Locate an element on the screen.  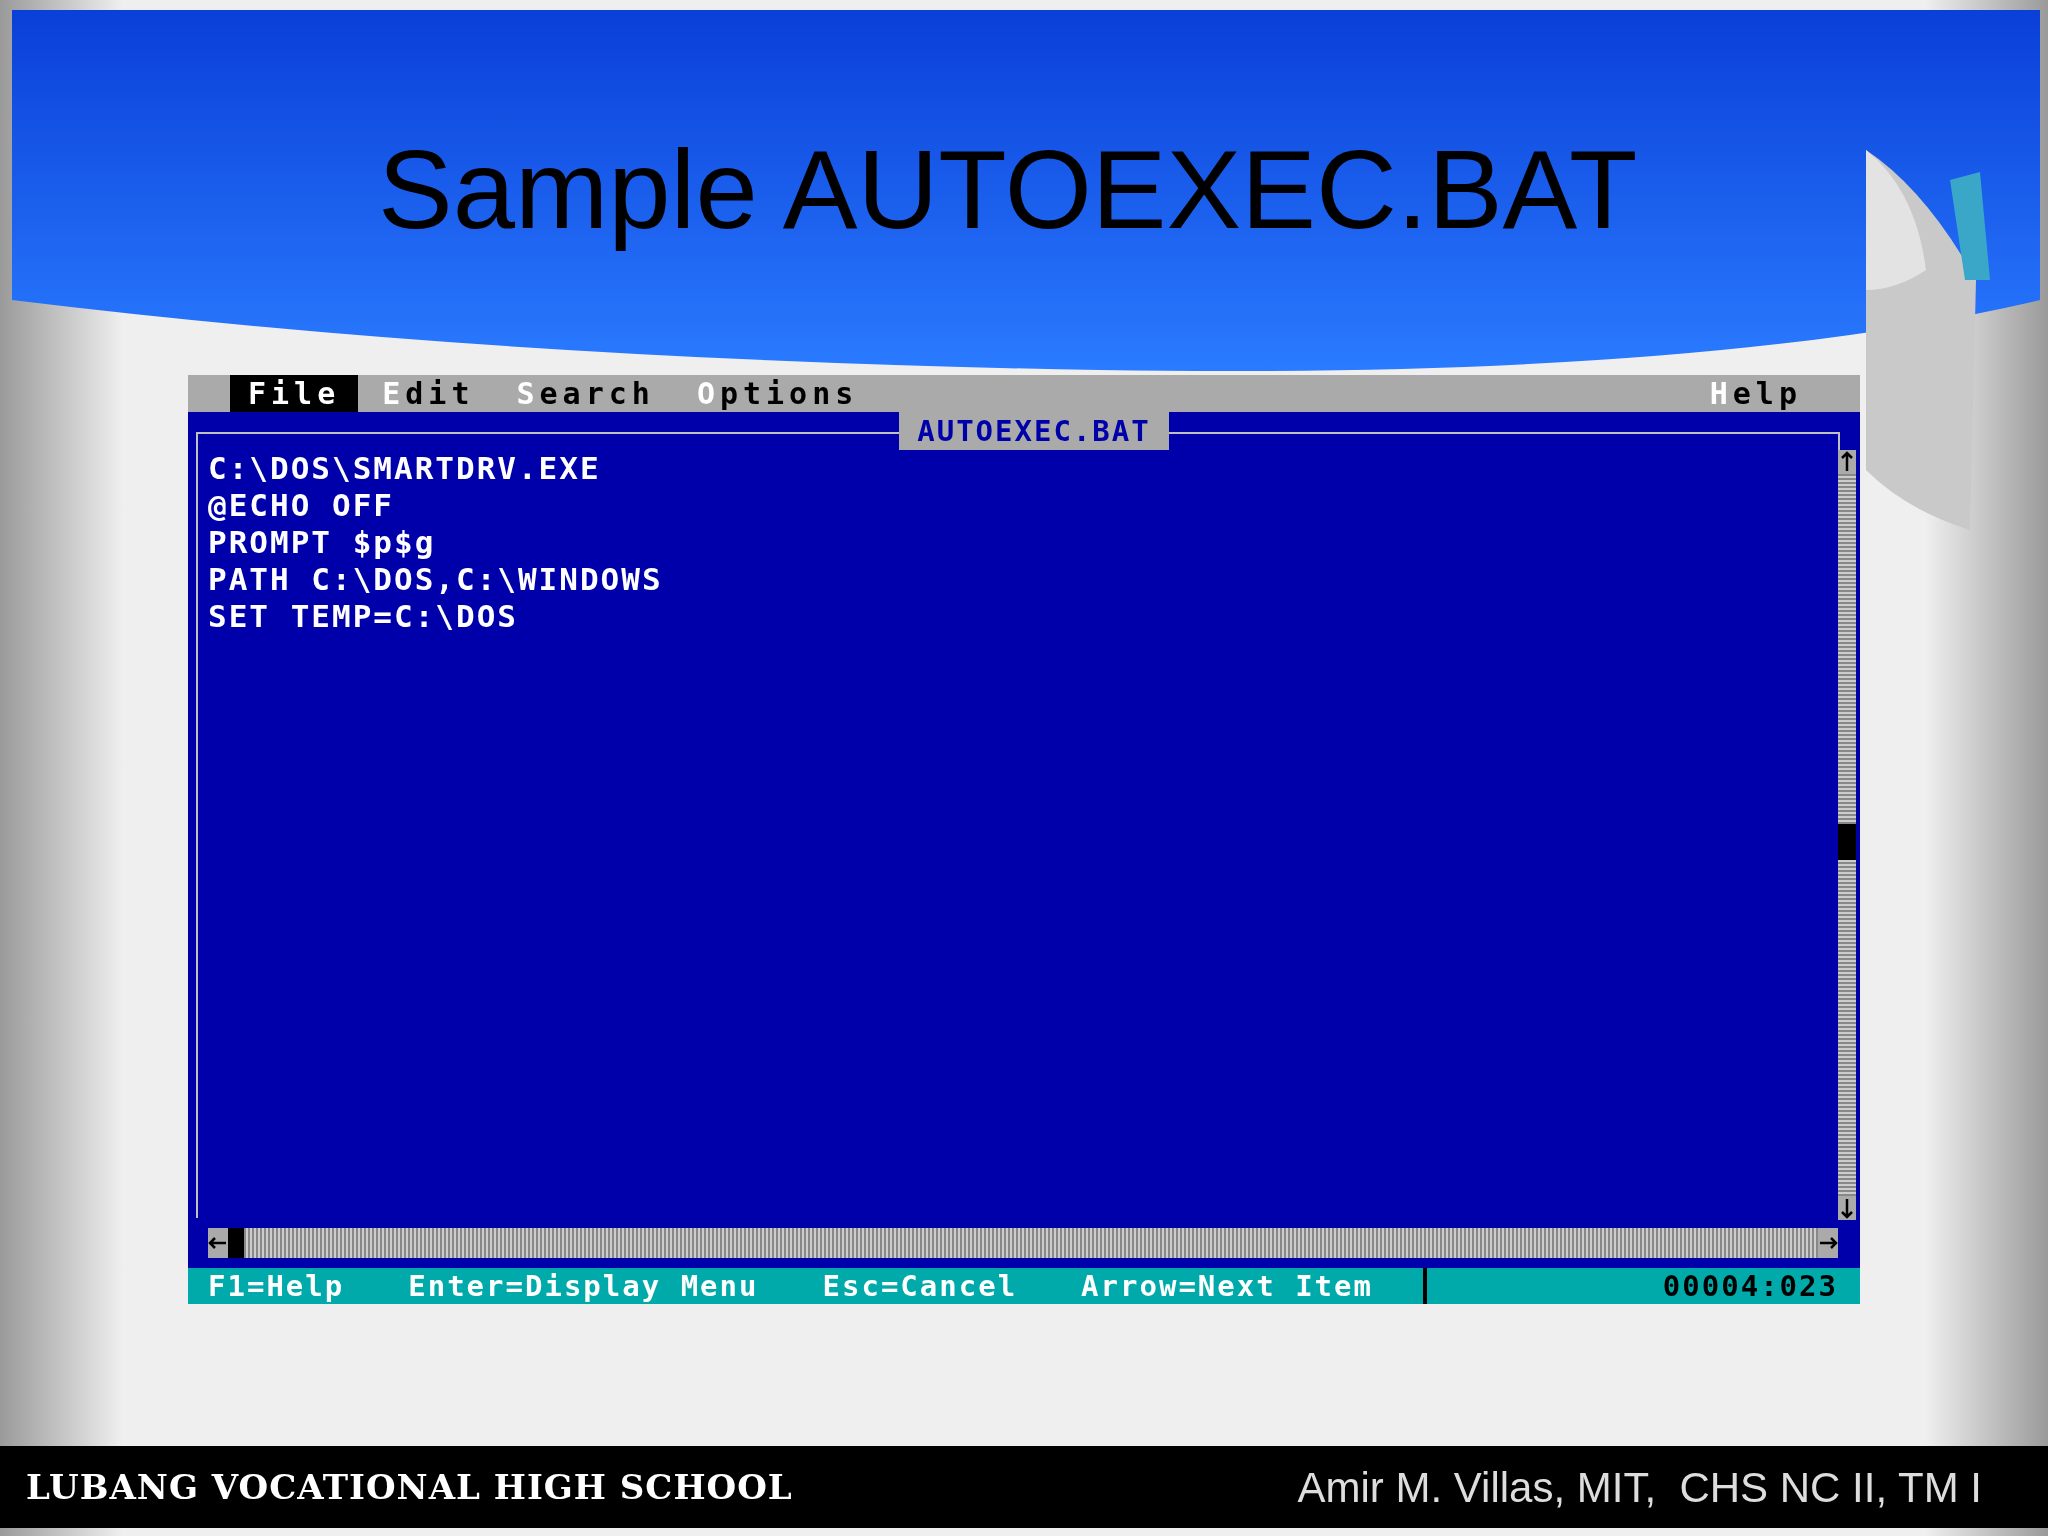
code-line: SET TEMP=C:\DOS is located at coordinates (363, 616).